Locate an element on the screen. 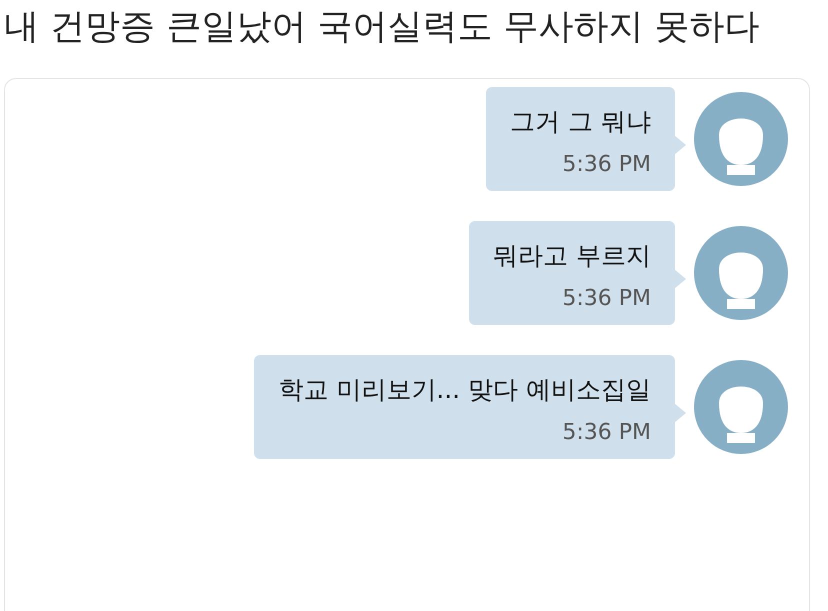  message-text: 그거 그 뭐냐 is located at coordinates (580, 122).